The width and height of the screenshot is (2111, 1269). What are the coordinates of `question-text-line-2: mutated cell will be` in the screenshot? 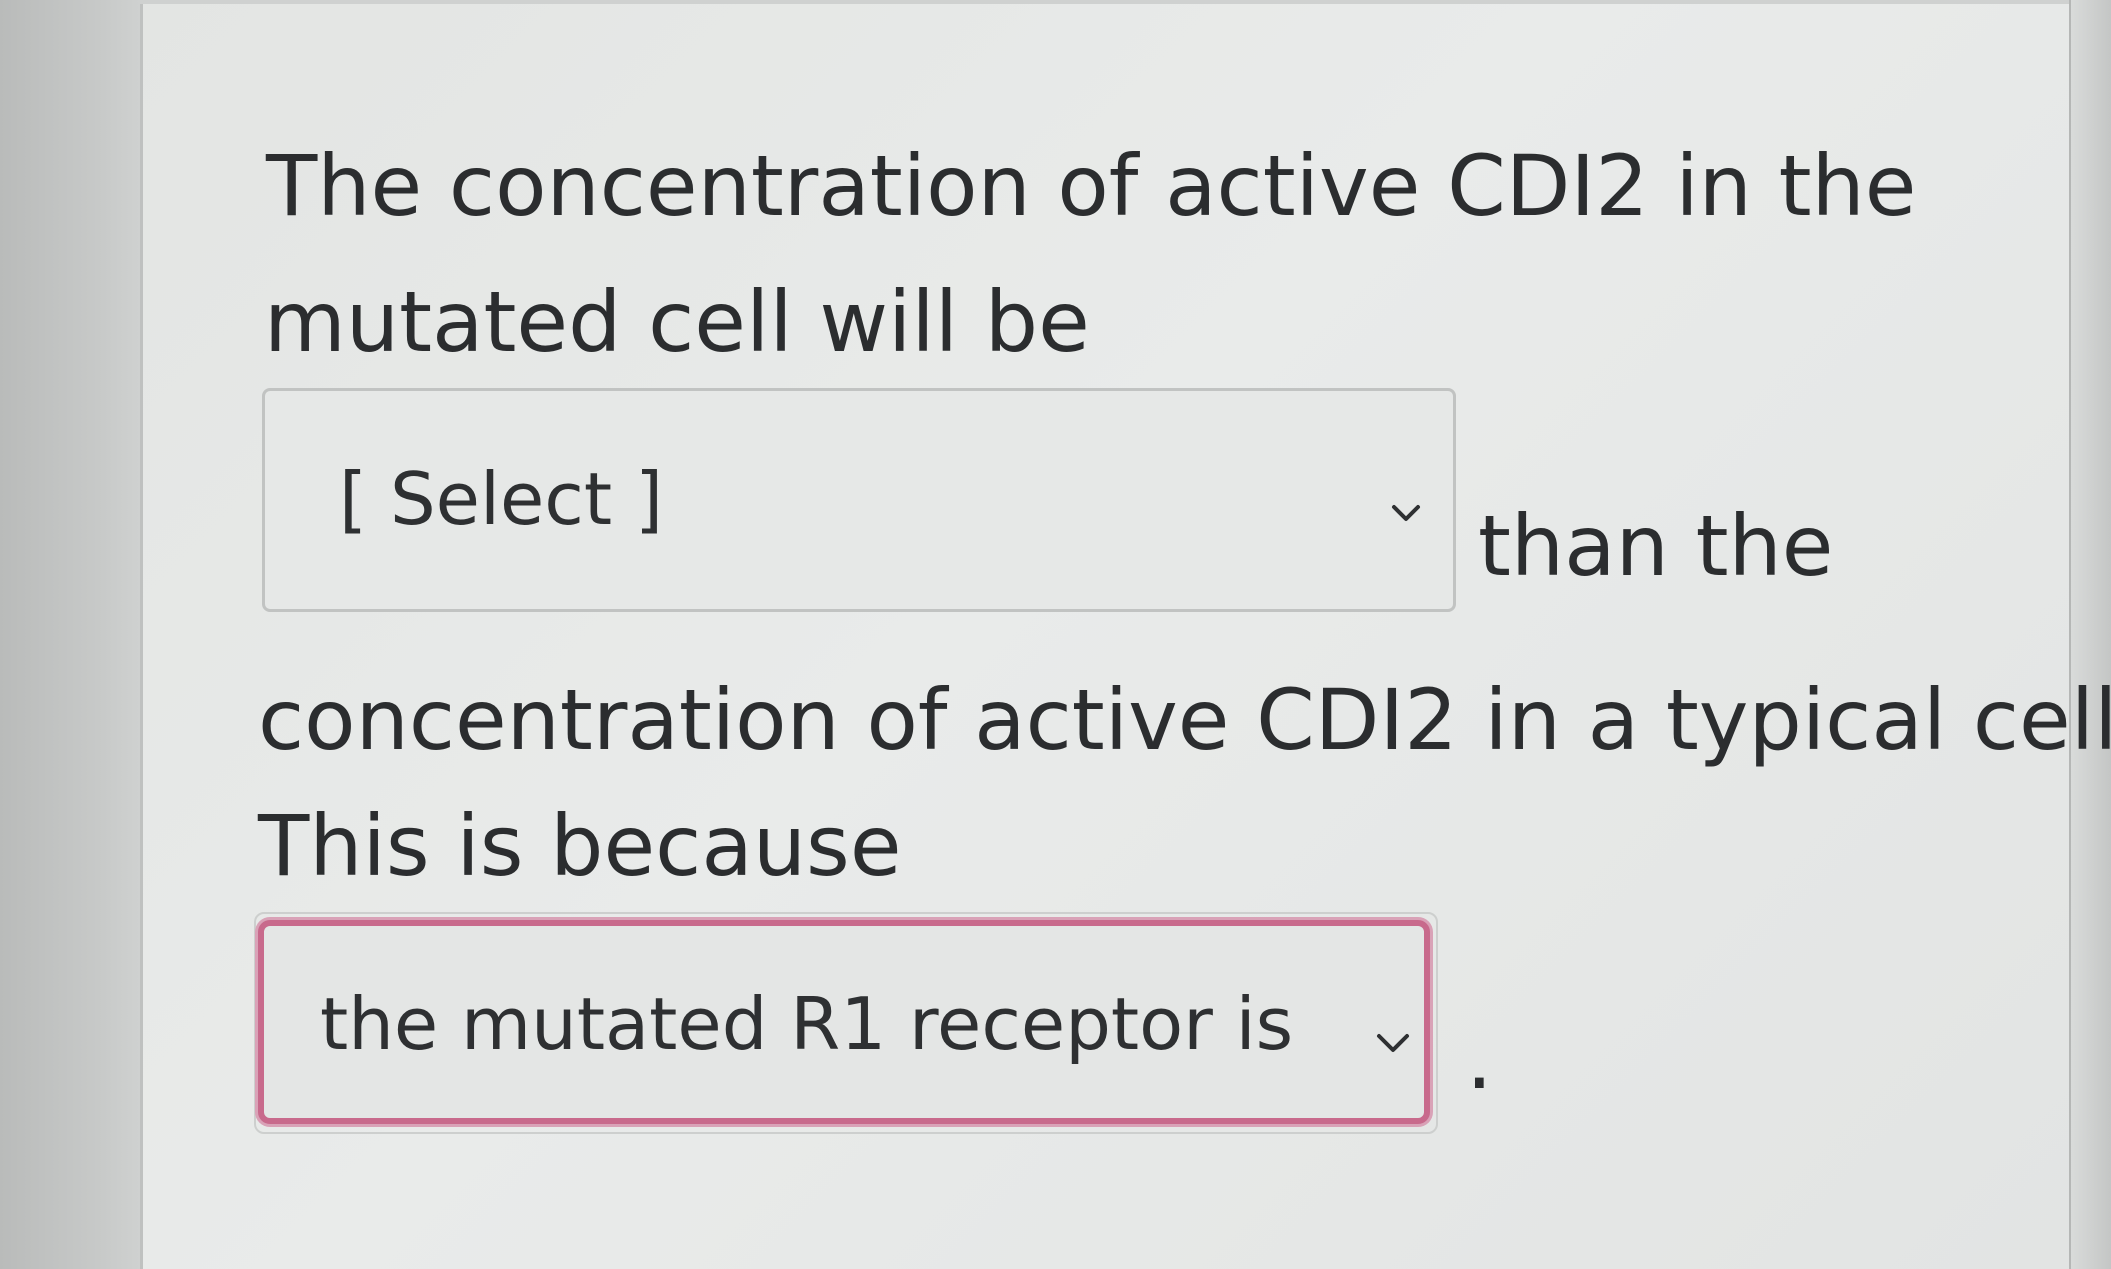 It's located at (677, 322).